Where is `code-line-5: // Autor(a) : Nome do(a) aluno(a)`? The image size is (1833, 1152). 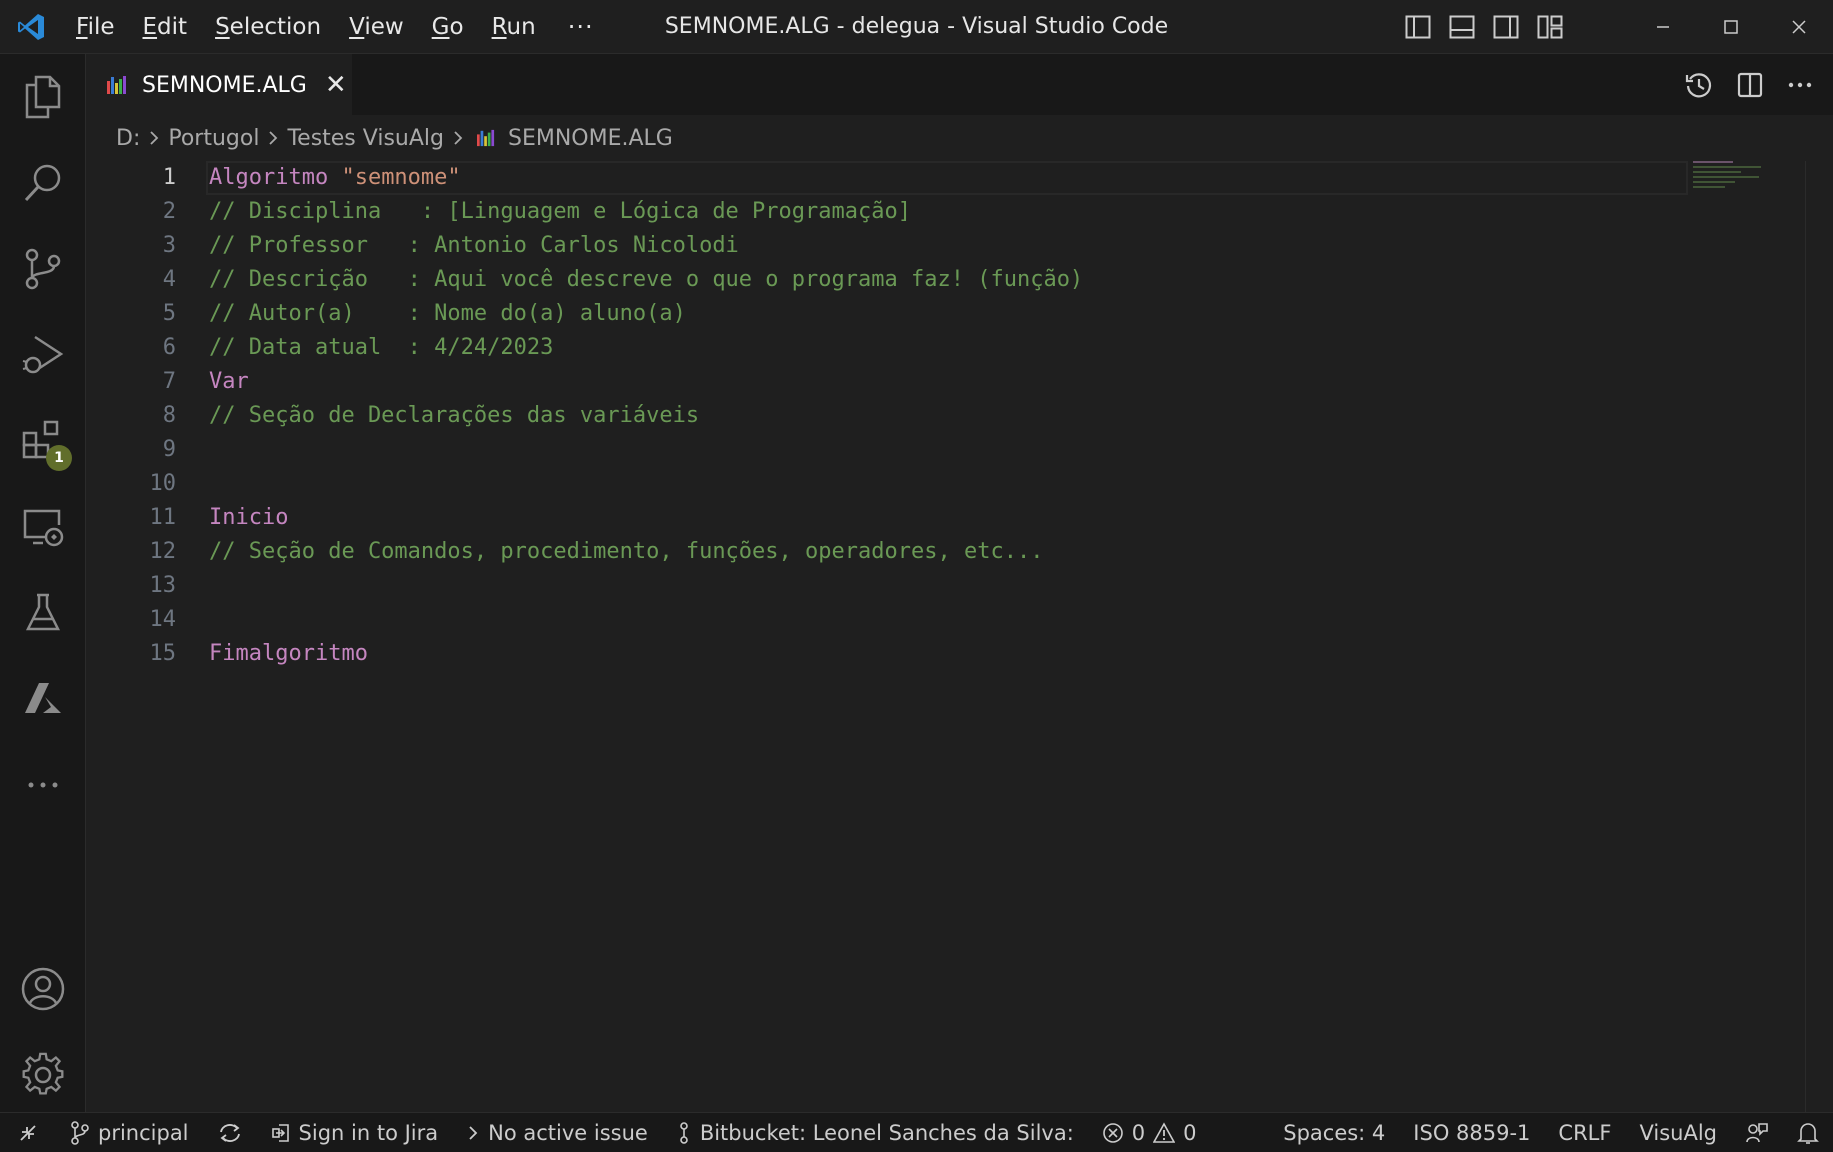
code-line-5: // Autor(a) : Nome do(a) aluno(a) is located at coordinates (447, 313).